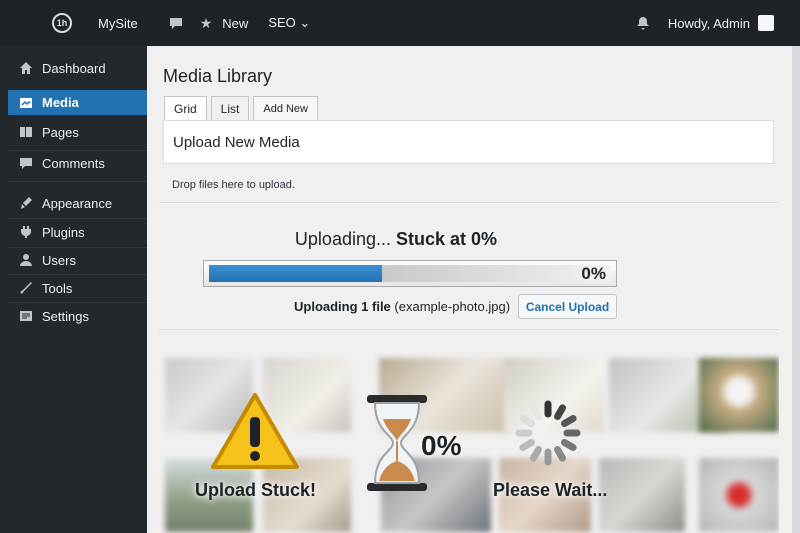 The width and height of the screenshot is (800, 533). What do you see at coordinates (59, 260) in the screenshot?
I see `sidebar-item-label: Users` at bounding box center [59, 260].